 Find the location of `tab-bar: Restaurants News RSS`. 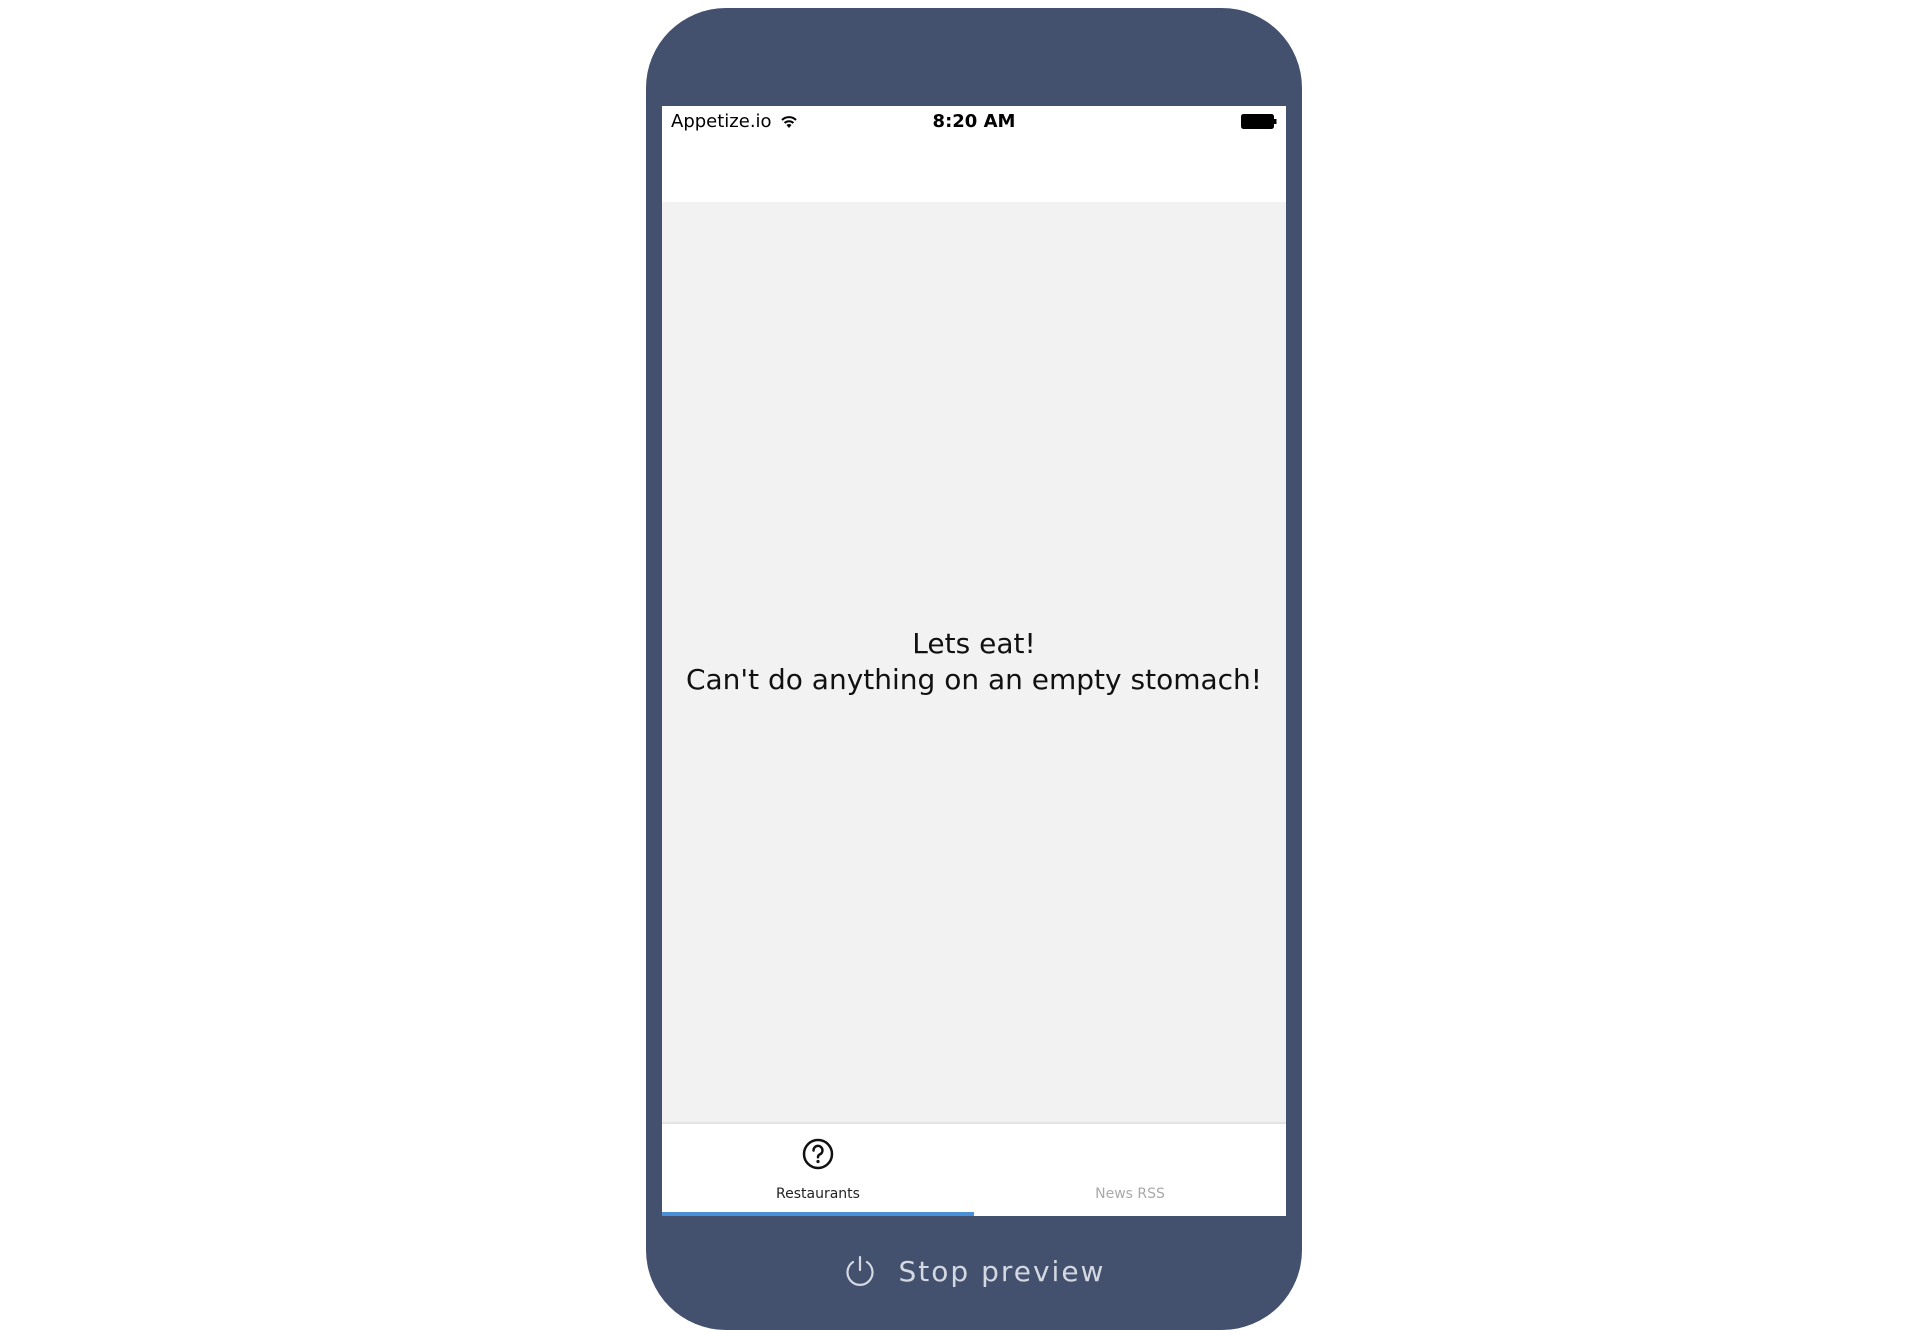

tab-bar: Restaurants News RSS is located at coordinates (974, 1169).